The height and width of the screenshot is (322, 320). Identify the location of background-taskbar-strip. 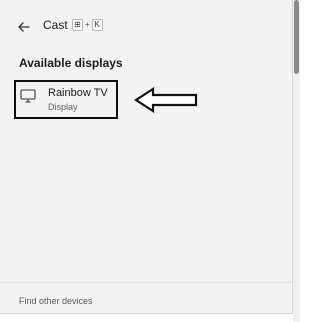
(146, 318).